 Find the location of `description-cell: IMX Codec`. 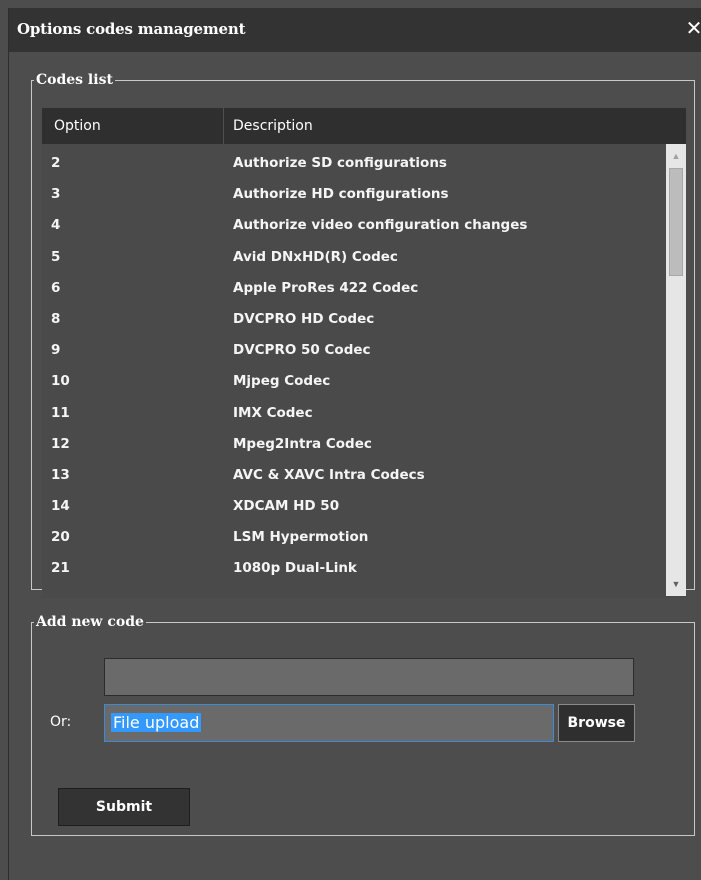

description-cell: IMX Codec is located at coordinates (273, 412).